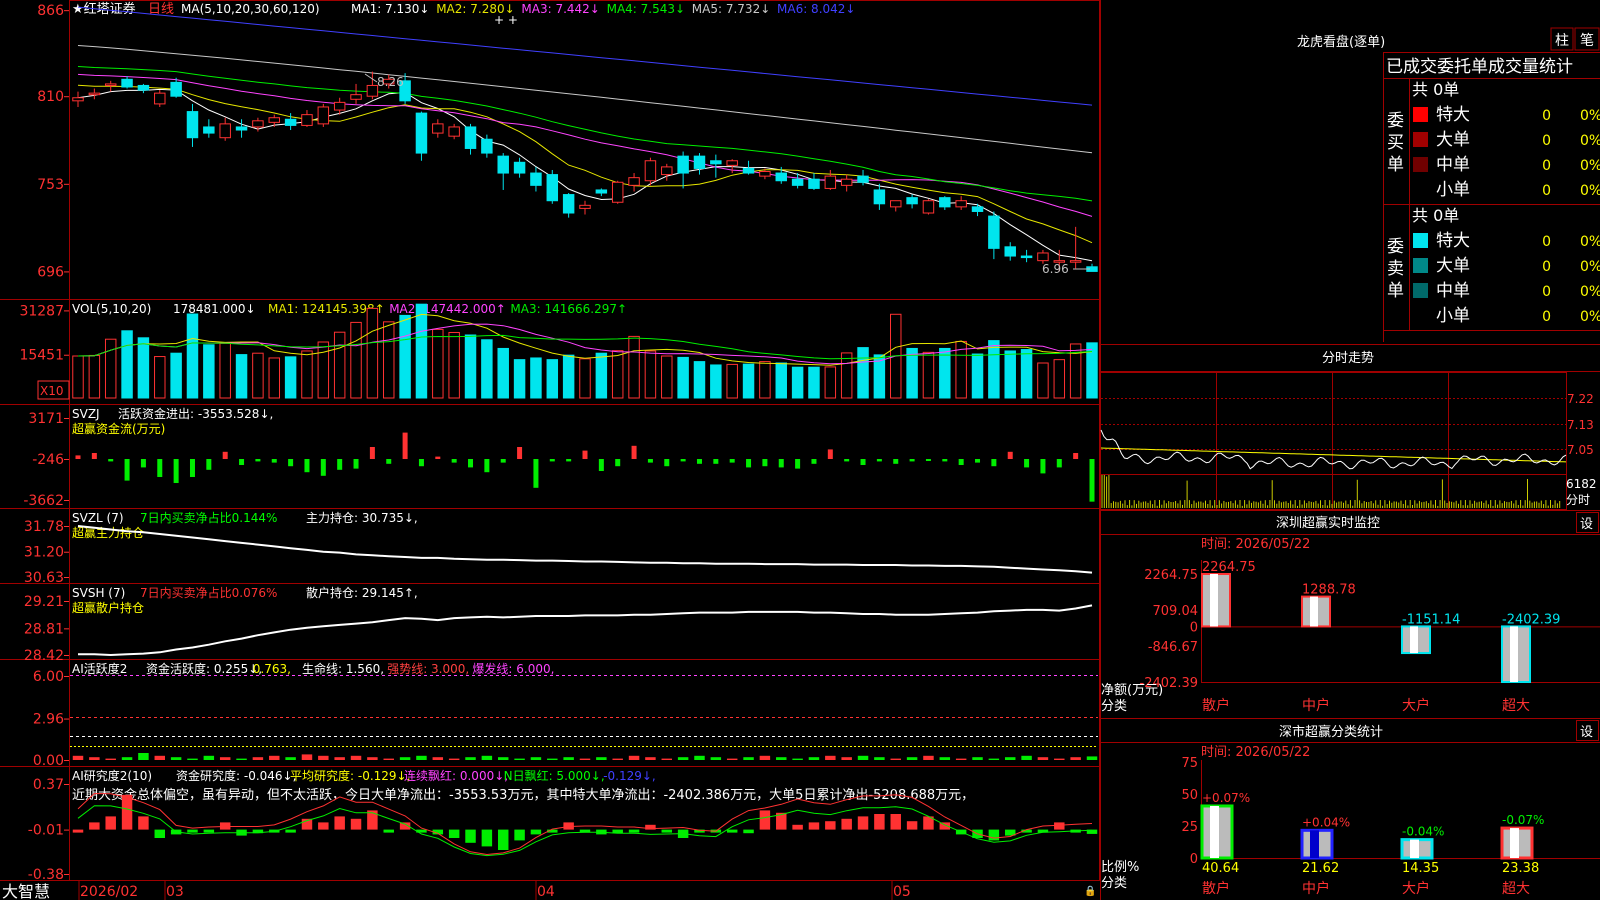  I want to click on ai1-header-item: 爆发线: 6.000,, so click(513, 668).